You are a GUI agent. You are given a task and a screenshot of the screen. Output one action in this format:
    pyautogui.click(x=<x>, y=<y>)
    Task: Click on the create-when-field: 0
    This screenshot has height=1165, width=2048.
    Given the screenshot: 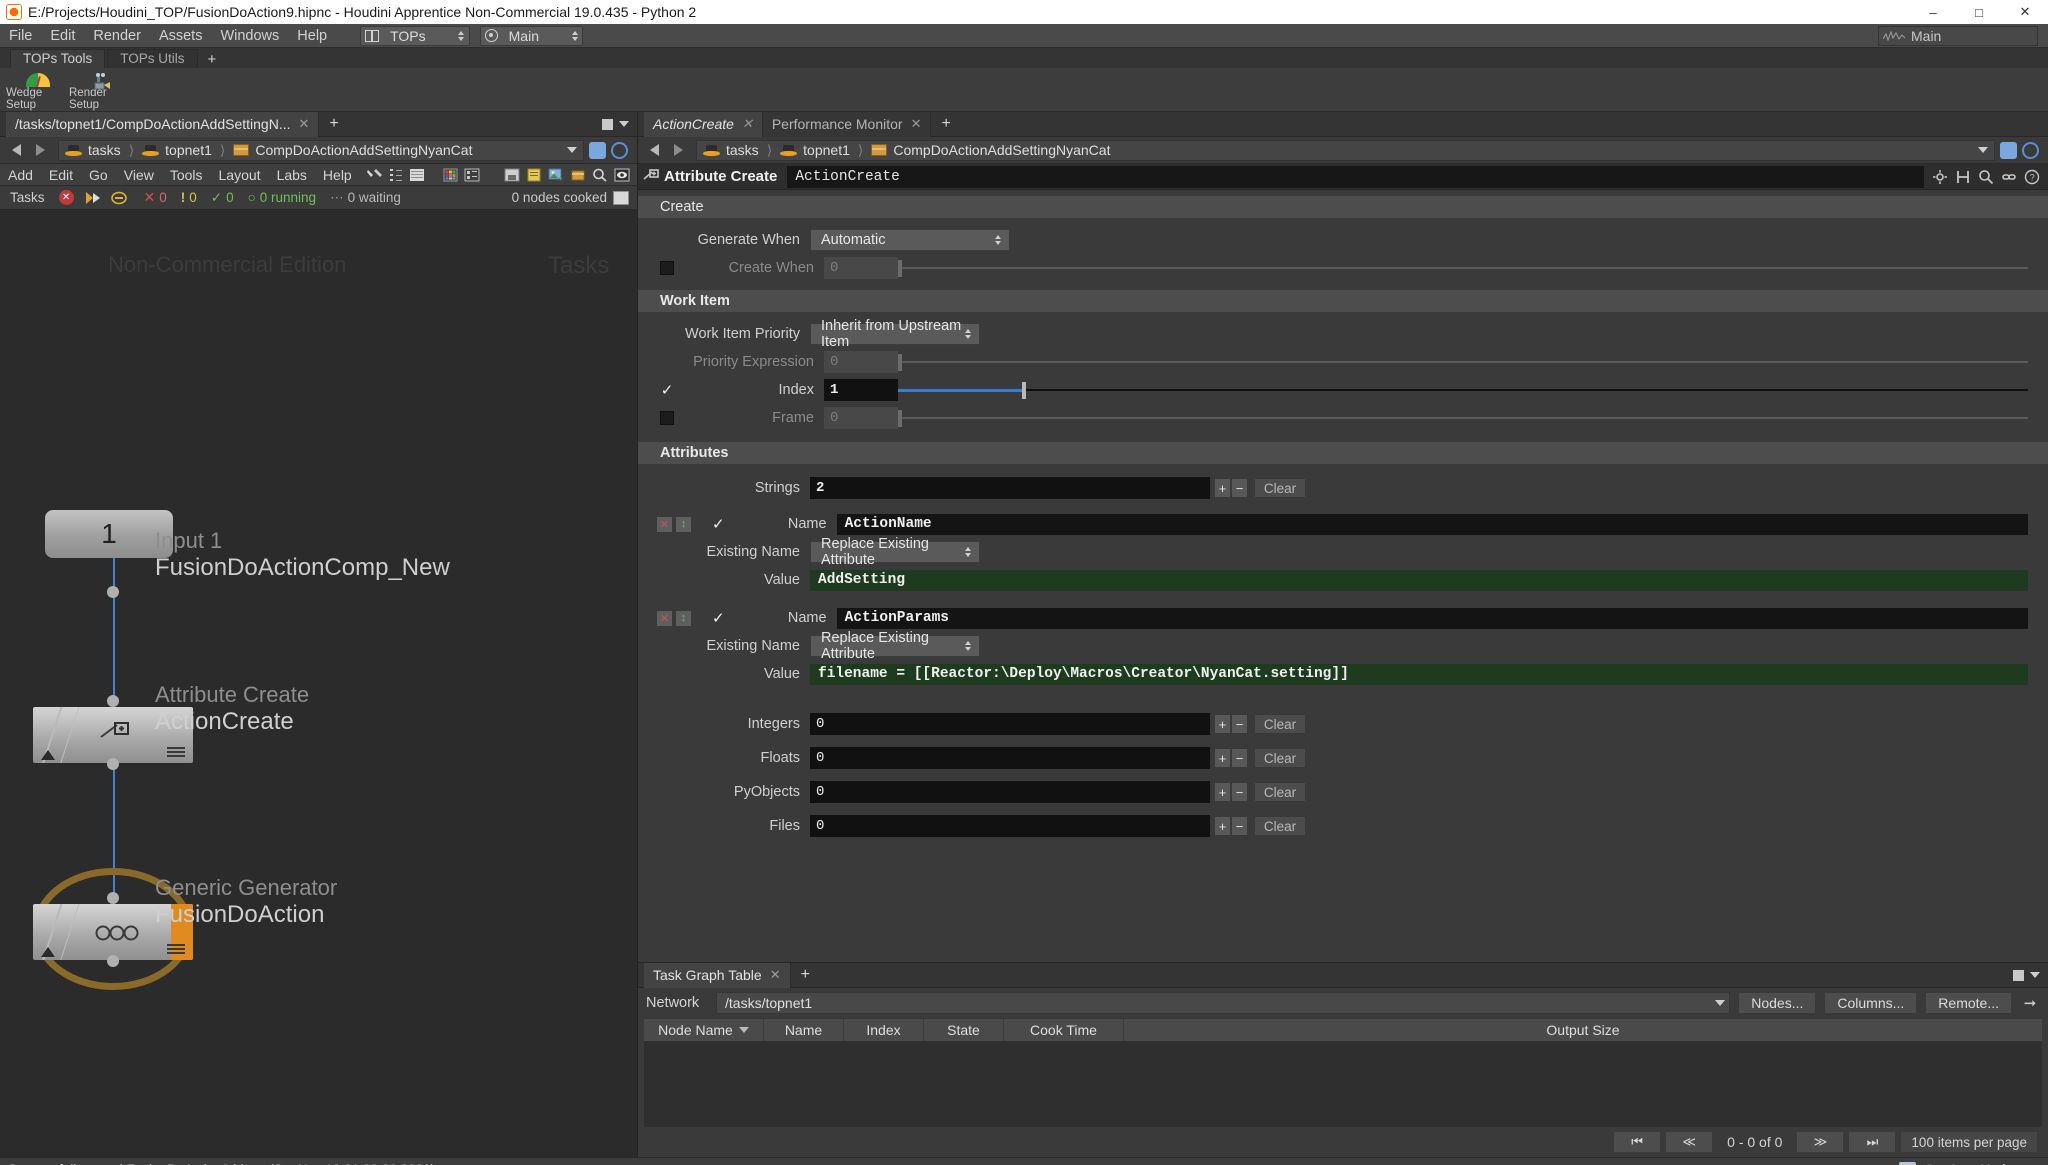 What is the action you would take?
    pyautogui.click(x=861, y=268)
    